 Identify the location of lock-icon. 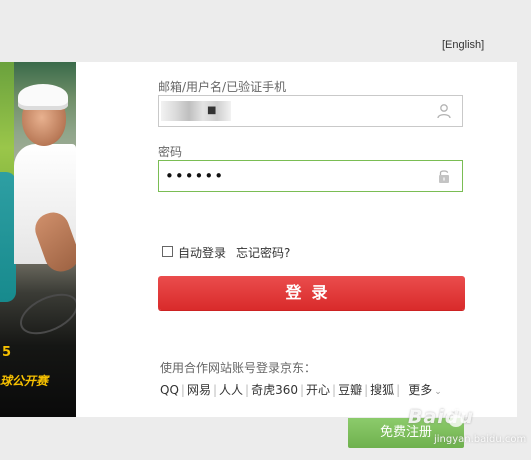
(444, 176).